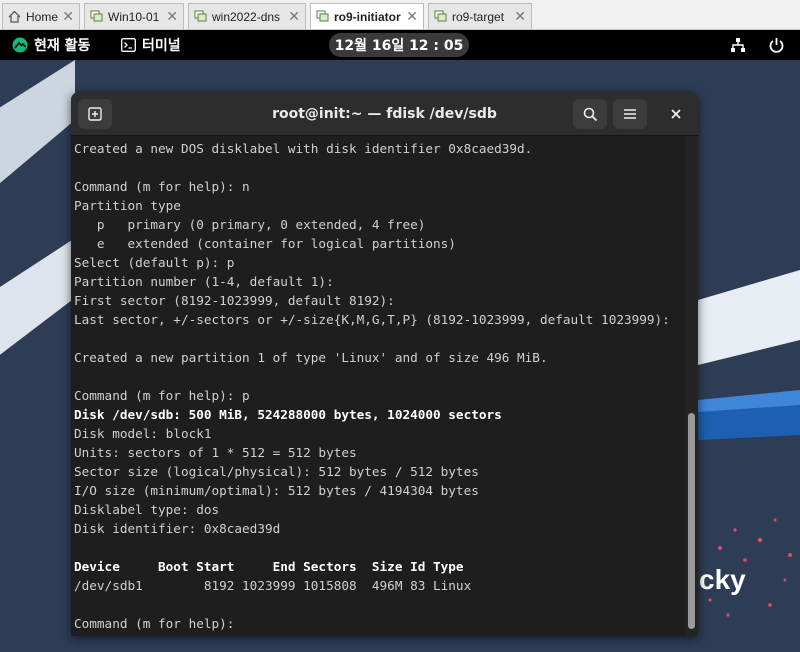  I want to click on network-icon, so click(738, 45).